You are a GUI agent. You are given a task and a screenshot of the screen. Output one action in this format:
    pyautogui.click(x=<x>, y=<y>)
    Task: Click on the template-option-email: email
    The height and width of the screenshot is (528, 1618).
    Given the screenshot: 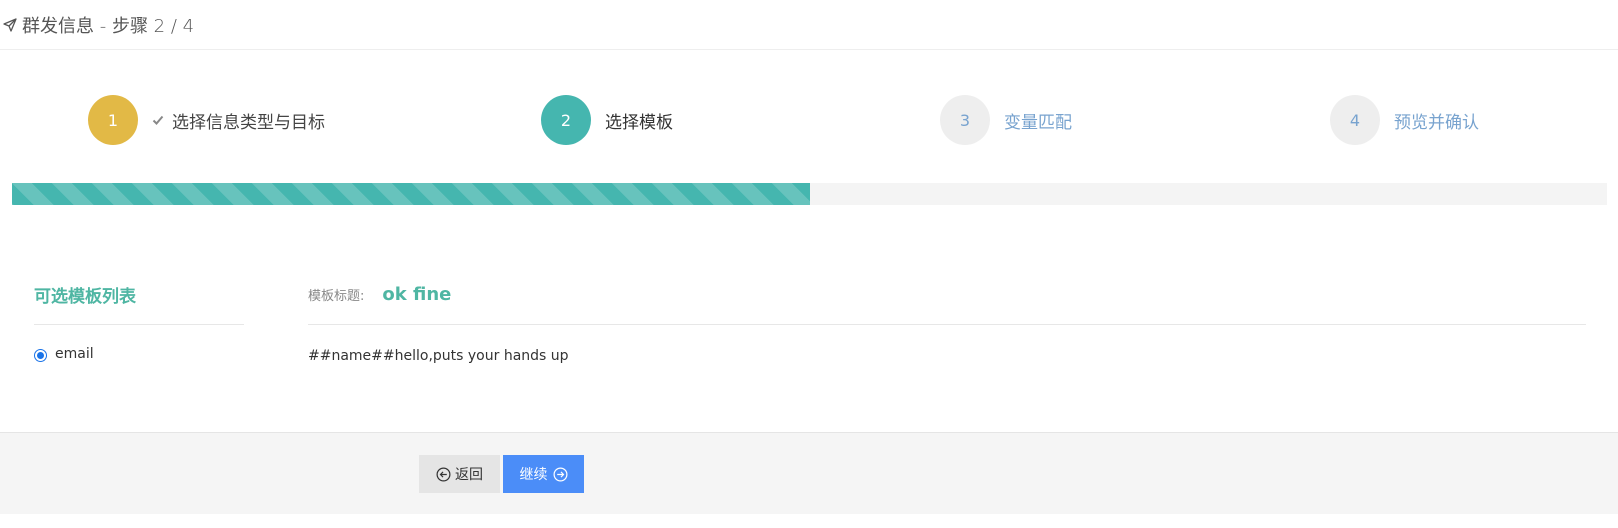 What is the action you would take?
    pyautogui.click(x=64, y=354)
    